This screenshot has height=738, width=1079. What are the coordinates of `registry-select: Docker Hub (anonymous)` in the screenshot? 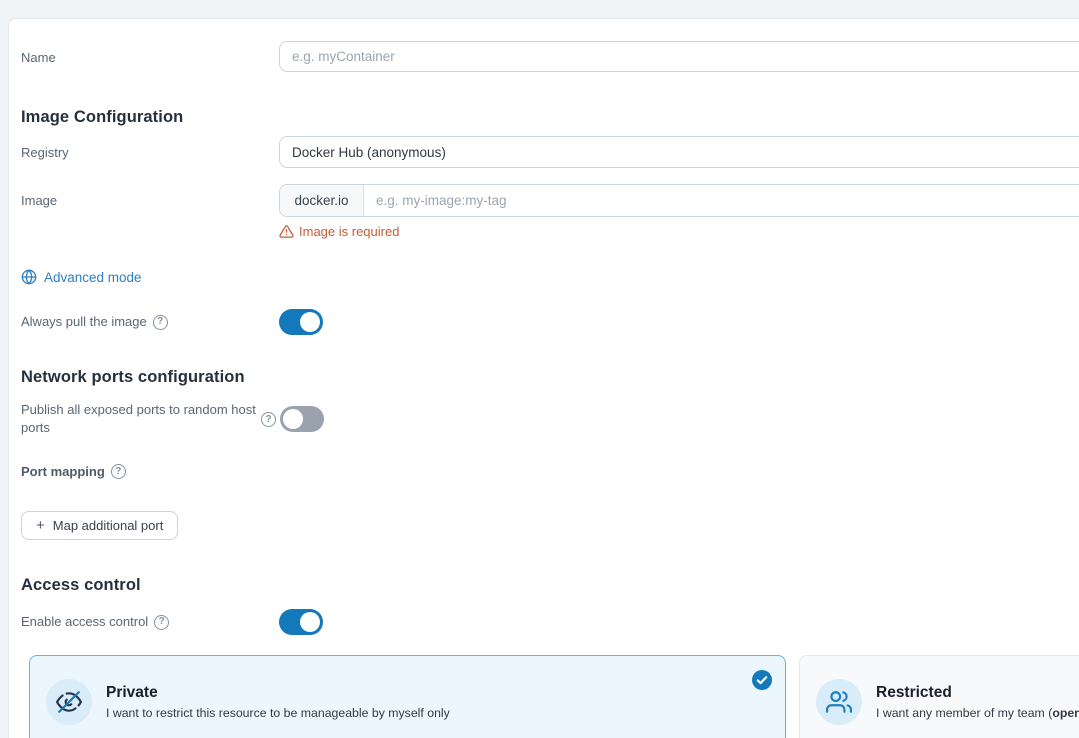 It's located at (679, 152).